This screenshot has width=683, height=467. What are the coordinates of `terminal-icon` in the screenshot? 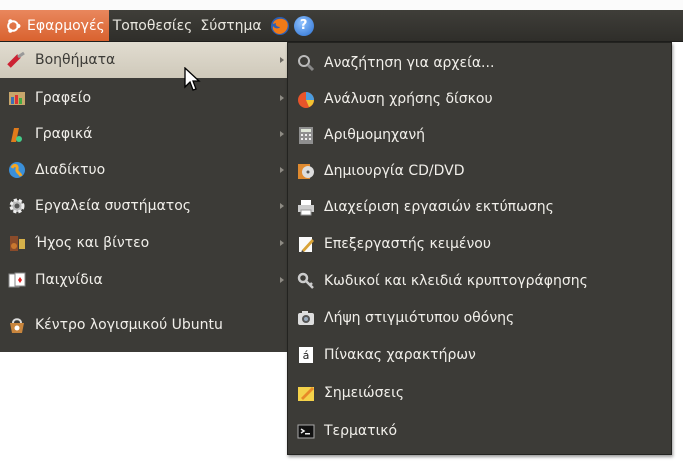 It's located at (306, 431).